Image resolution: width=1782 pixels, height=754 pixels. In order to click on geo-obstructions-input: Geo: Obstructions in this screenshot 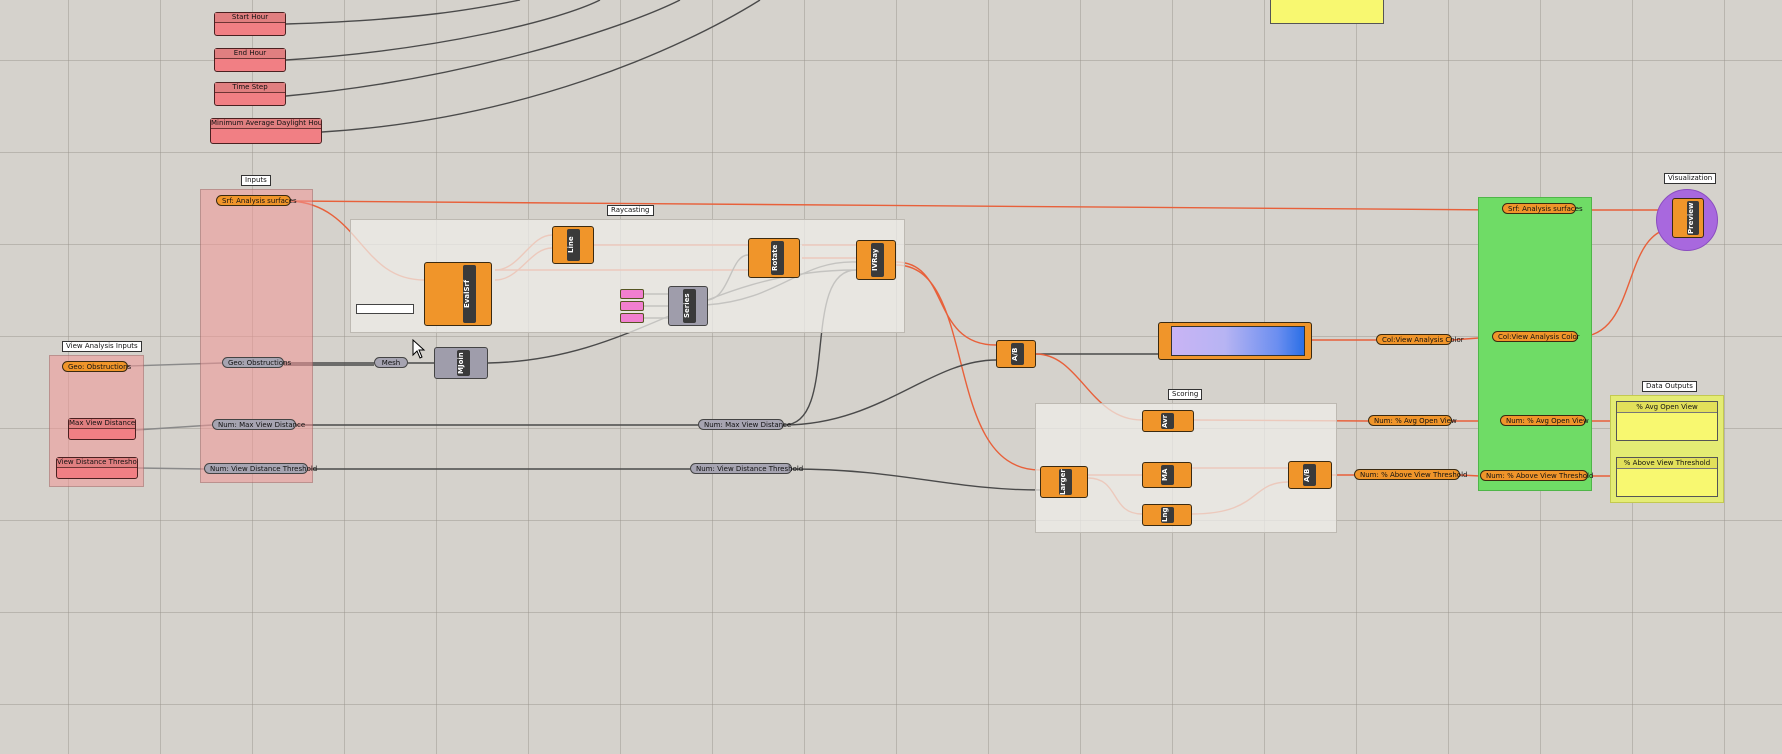, I will do `click(96, 366)`.